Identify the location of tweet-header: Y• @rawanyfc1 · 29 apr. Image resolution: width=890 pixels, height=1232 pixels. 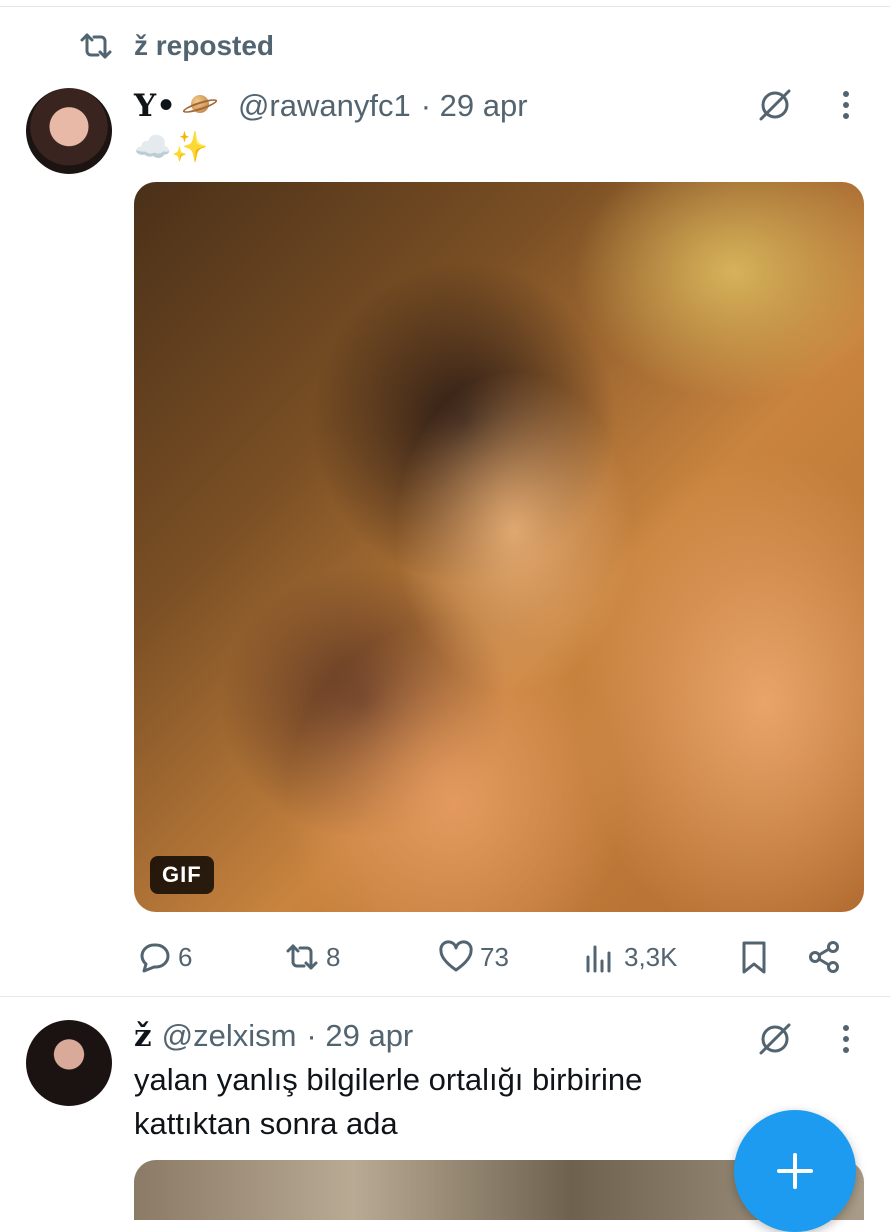
(331, 106).